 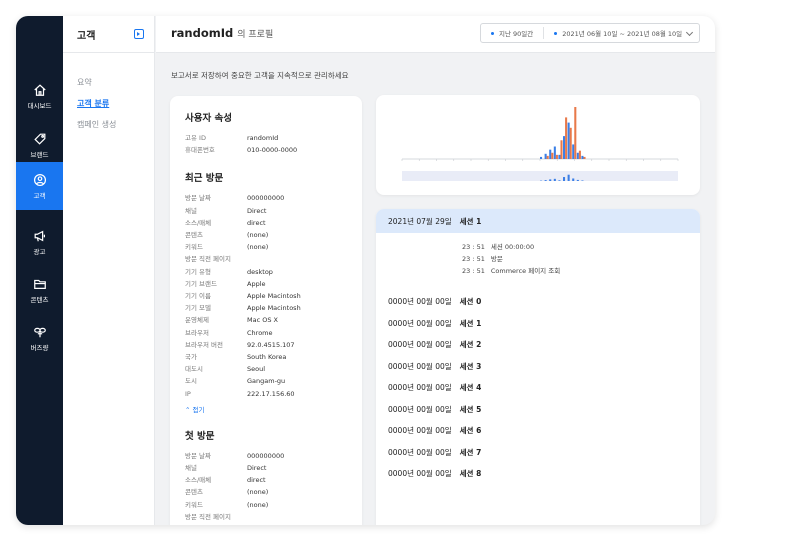 What do you see at coordinates (538, 410) in the screenshot?
I see `session-row: 0000년 00월 00일 세션 5` at bounding box center [538, 410].